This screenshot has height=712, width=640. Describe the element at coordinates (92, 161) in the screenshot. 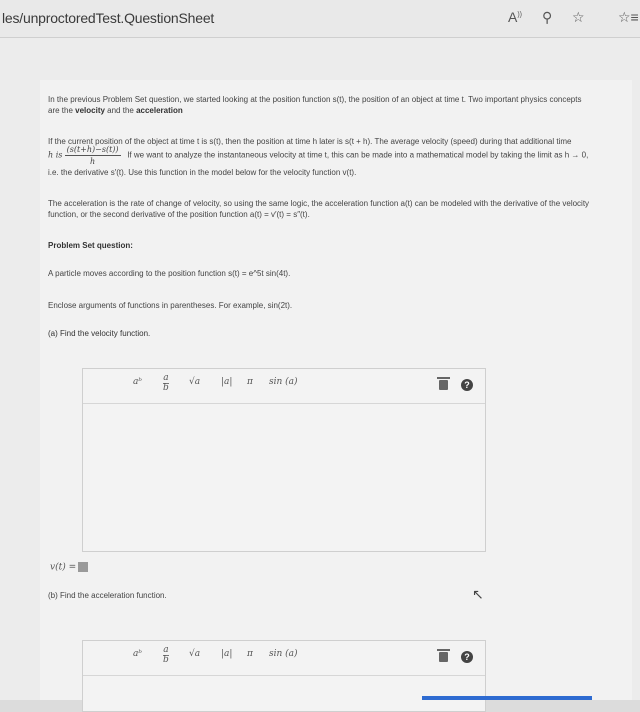

I see `quotient-denominator: h` at that location.